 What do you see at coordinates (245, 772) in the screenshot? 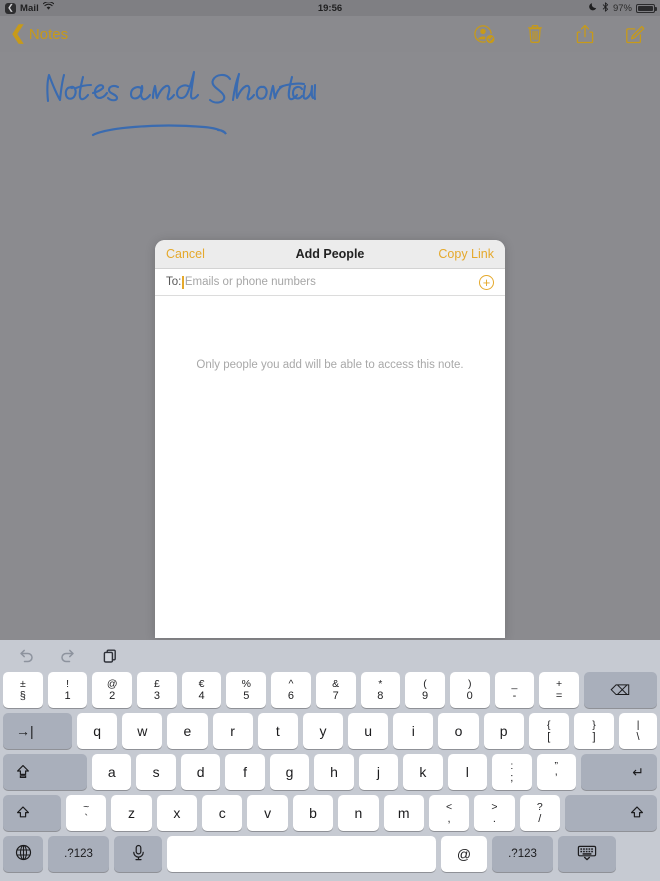
I see `key-f: f` at bounding box center [245, 772].